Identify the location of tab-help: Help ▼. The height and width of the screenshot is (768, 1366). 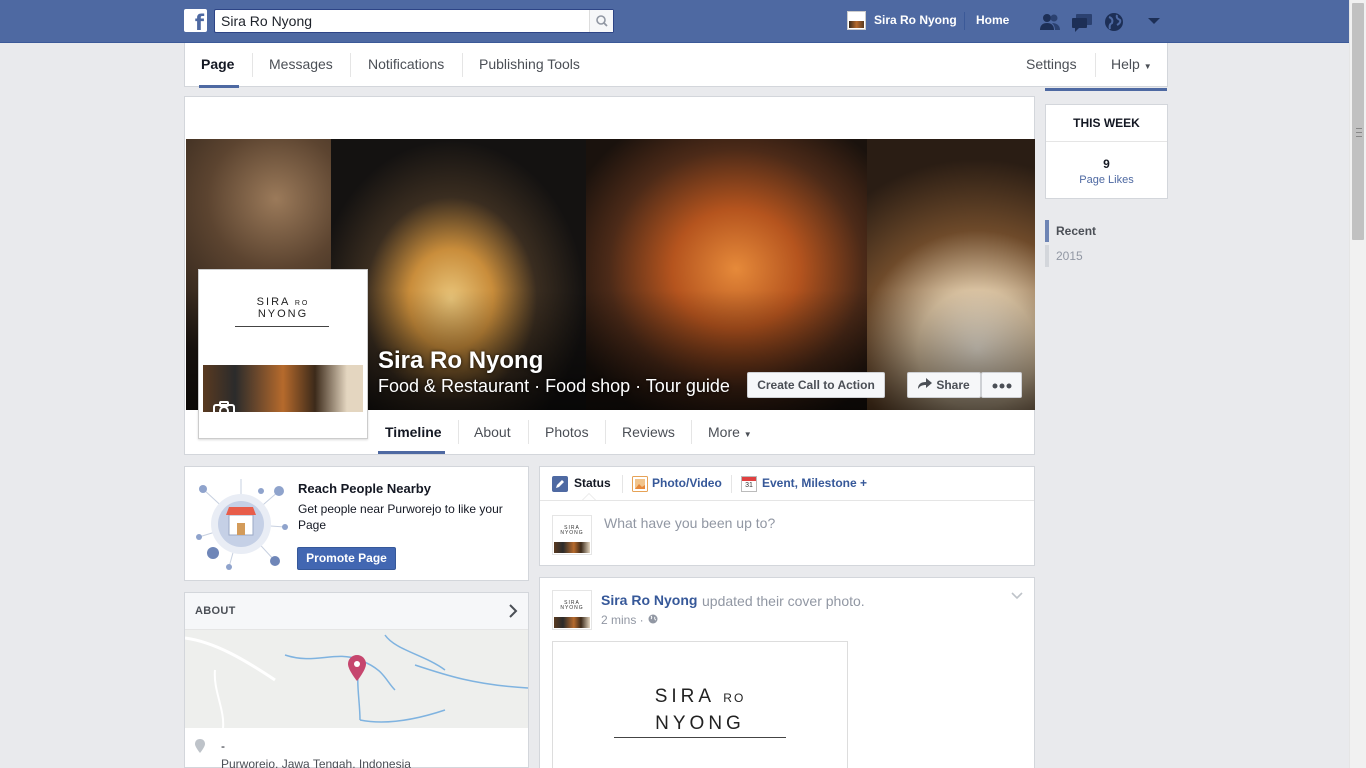
(1131, 65).